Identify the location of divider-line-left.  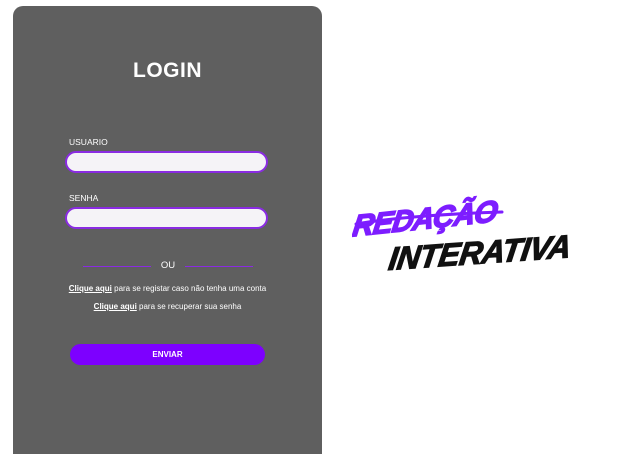
(117, 266).